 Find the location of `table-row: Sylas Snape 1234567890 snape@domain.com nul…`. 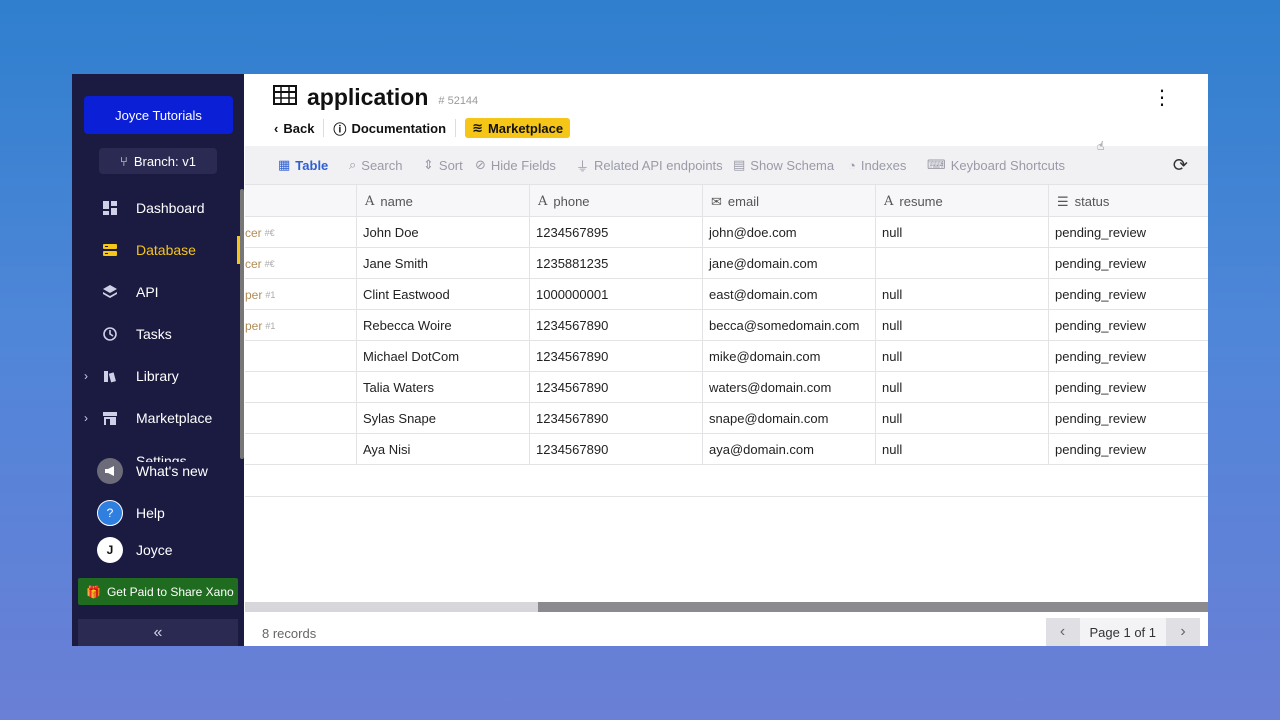

table-row: Sylas Snape 1234567890 snape@domain.com nul… is located at coordinates (726, 418).